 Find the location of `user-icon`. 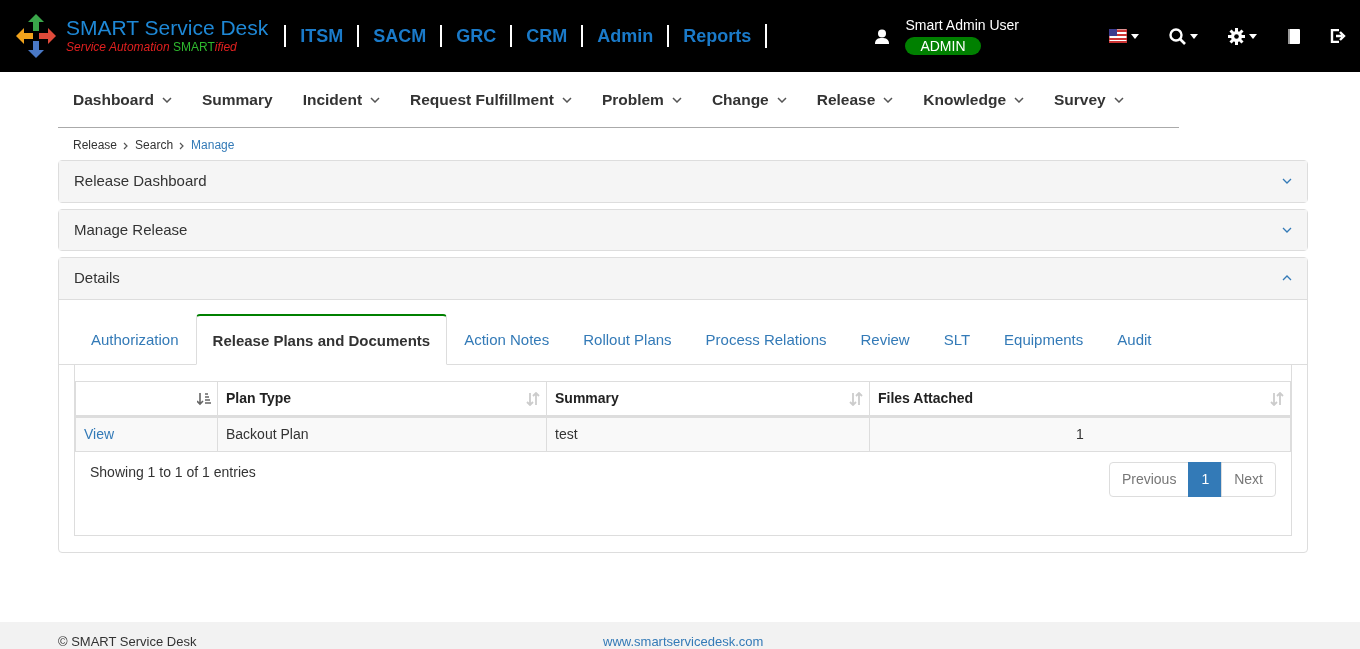

user-icon is located at coordinates (882, 36).